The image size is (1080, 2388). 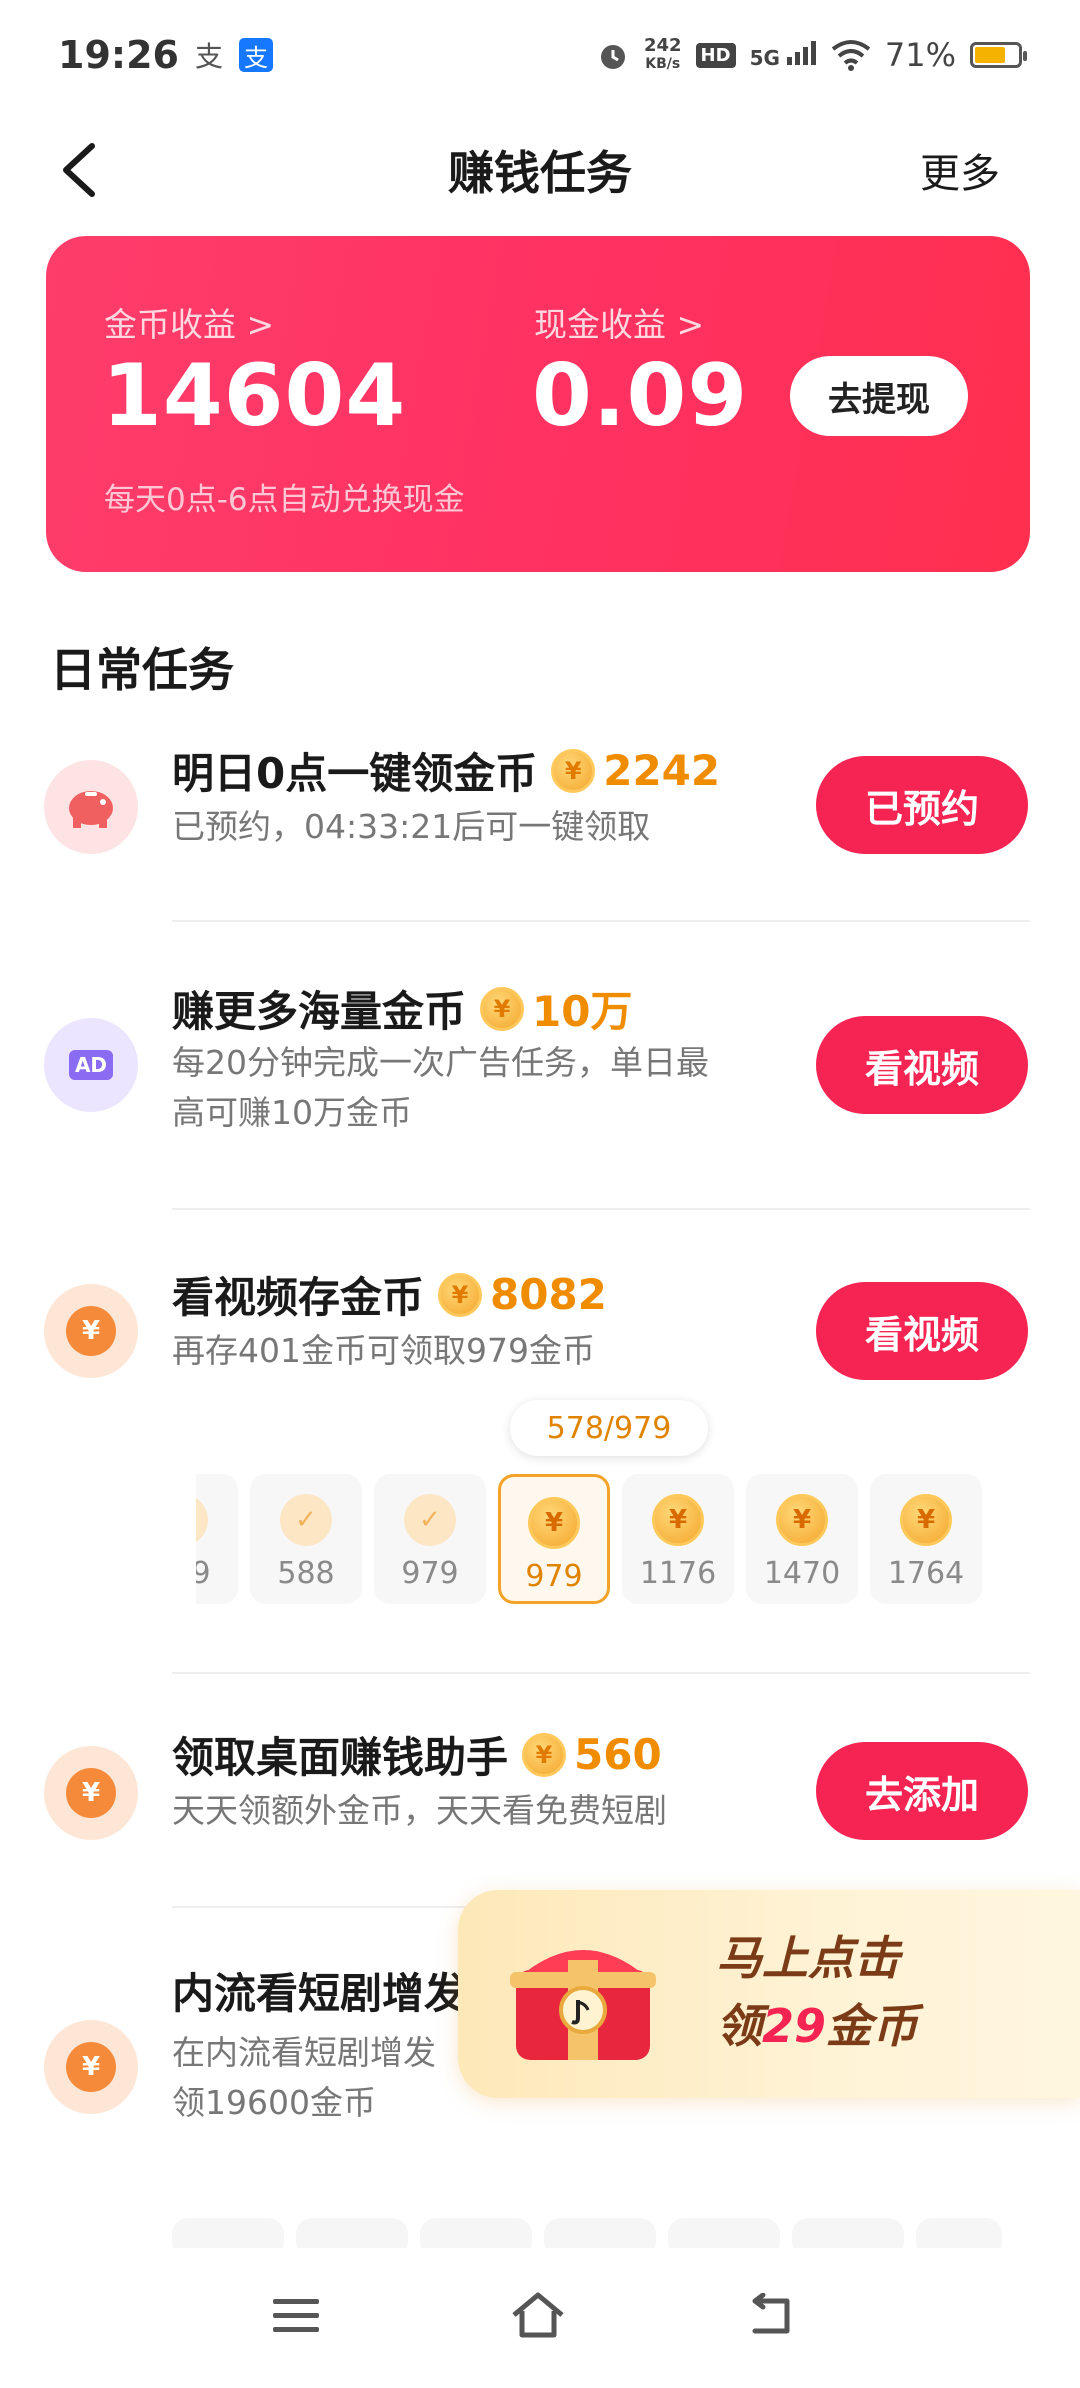 What do you see at coordinates (118, 55) in the screenshot?
I see `clock: 19:26` at bounding box center [118, 55].